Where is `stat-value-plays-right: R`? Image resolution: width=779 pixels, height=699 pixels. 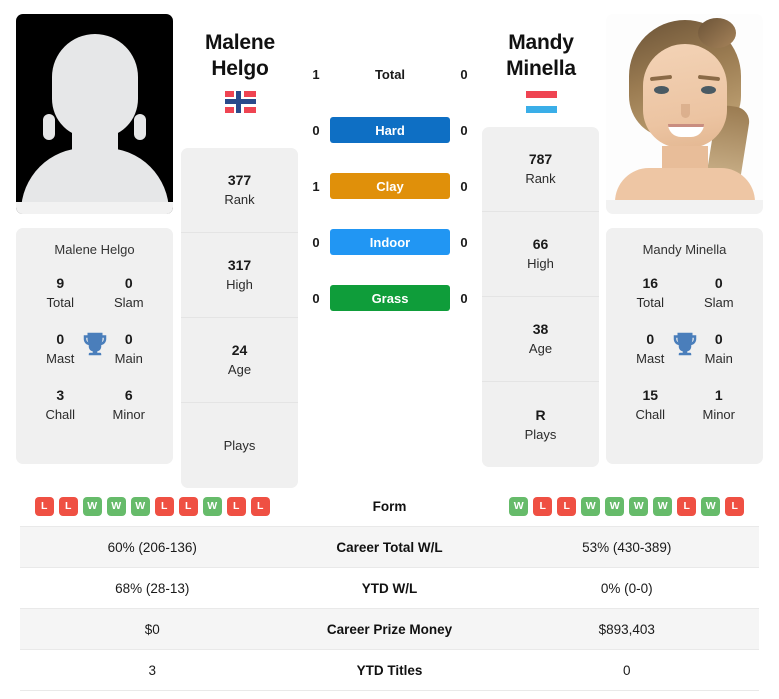 stat-value-plays-right: R is located at coordinates (540, 414).